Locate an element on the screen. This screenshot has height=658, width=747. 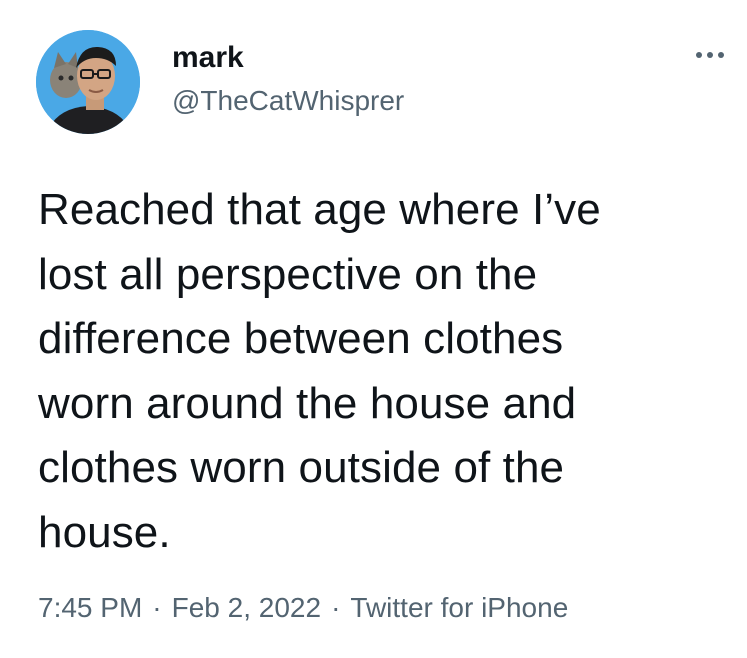
more-options-button is located at coordinates (710, 55).